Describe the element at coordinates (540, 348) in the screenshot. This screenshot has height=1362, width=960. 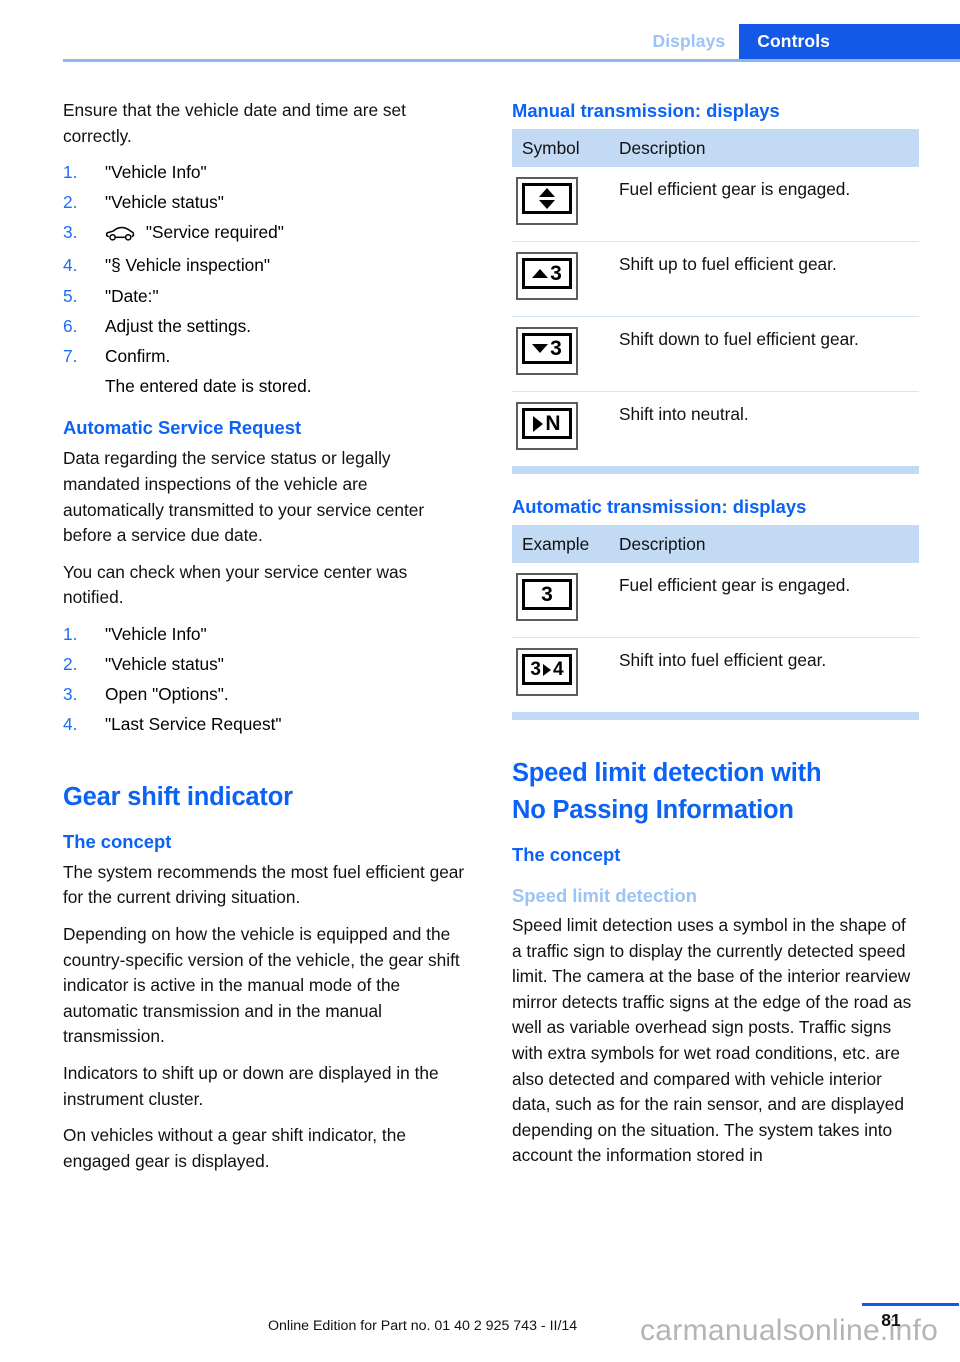
I see `arrow-down-icon` at that location.